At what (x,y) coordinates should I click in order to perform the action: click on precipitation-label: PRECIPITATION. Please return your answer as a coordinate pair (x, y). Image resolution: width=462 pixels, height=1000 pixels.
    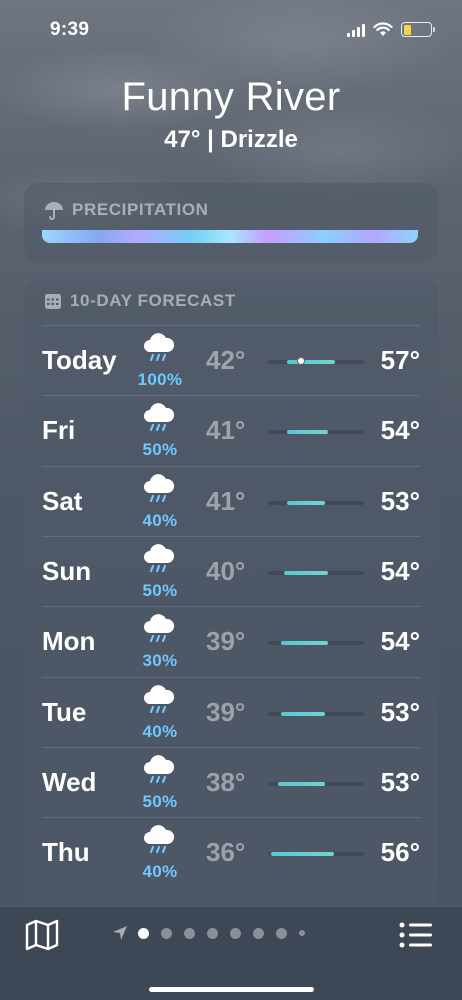
    Looking at the image, I should click on (140, 209).